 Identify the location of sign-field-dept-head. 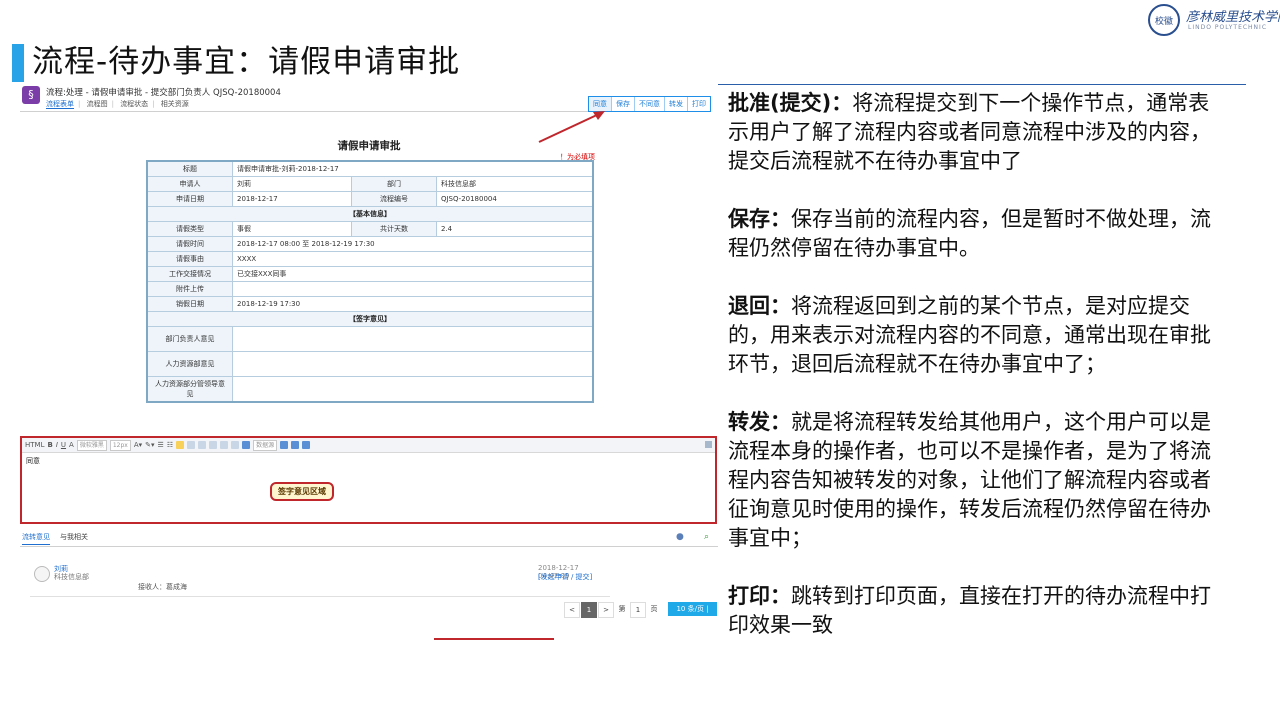
(413, 339).